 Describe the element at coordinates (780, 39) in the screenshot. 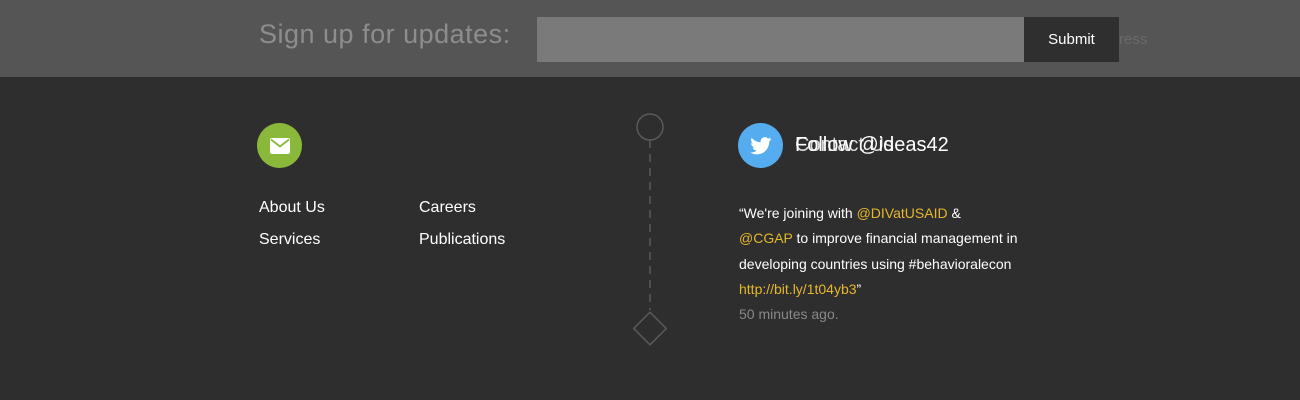

I see `email-input` at that location.